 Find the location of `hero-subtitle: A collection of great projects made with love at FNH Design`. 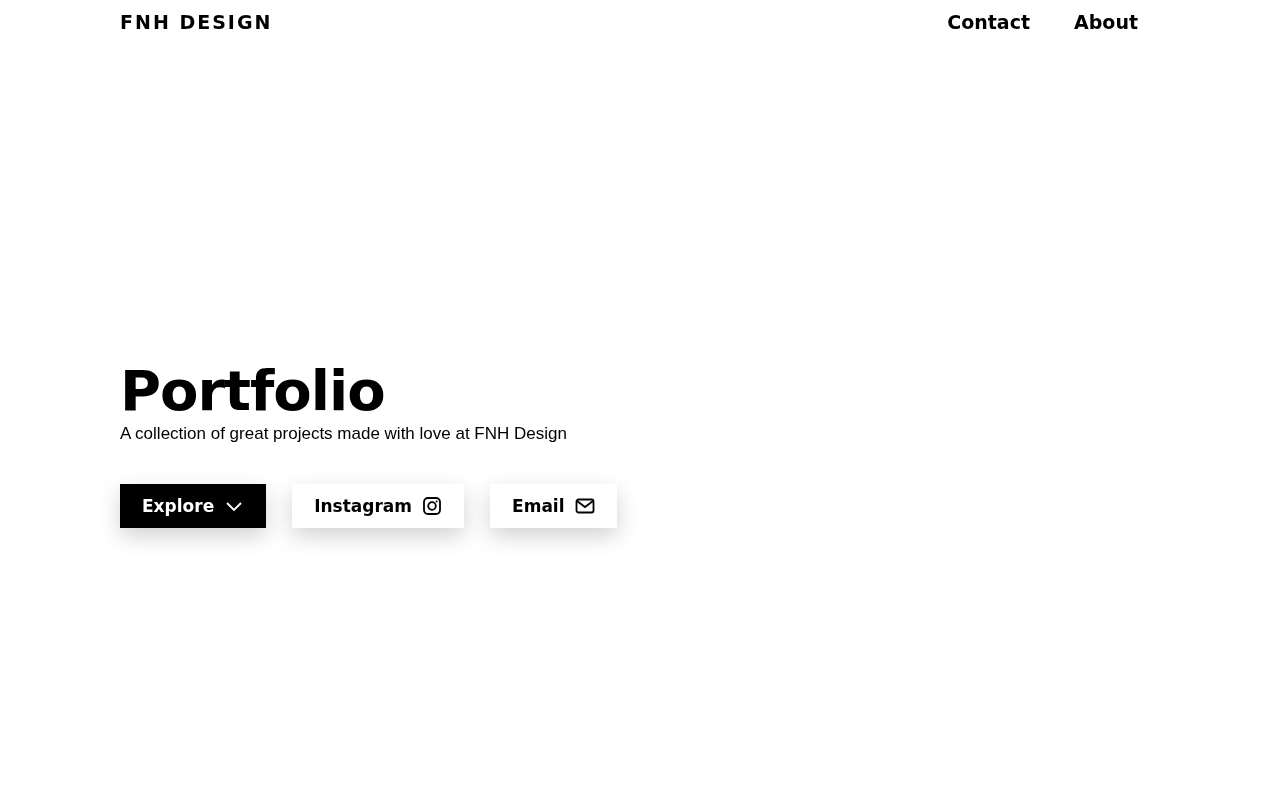

hero-subtitle: A collection of great projects made with love at FNH Design is located at coordinates (344, 433).